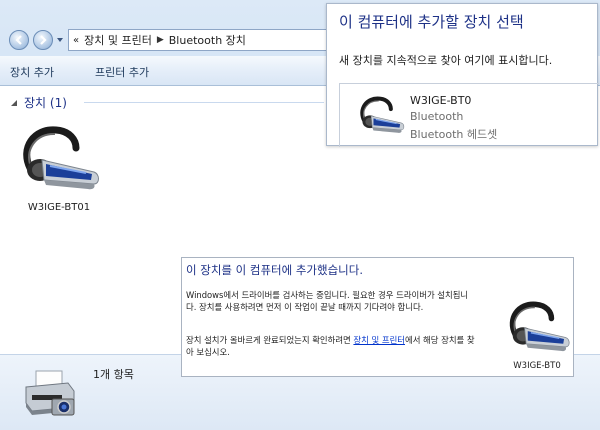 This screenshot has height=430, width=600. I want to click on back-button, so click(19, 40).